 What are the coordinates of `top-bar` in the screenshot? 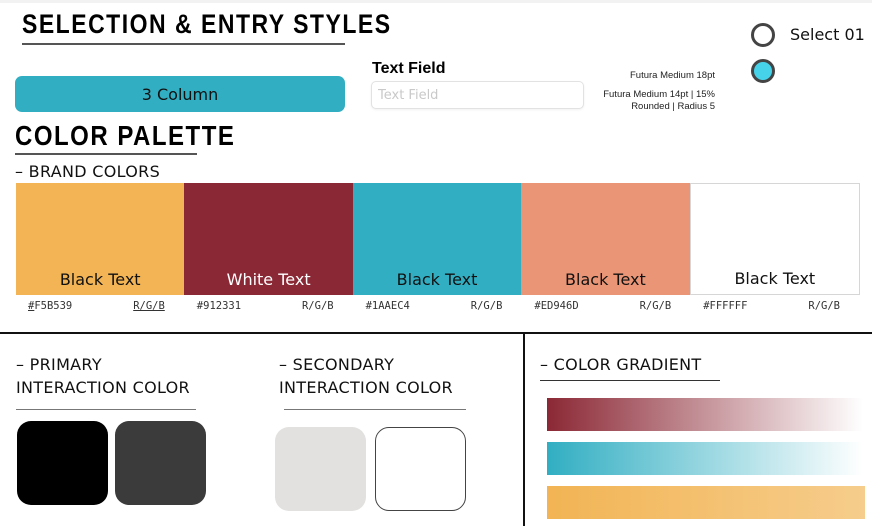 It's located at (436, 1).